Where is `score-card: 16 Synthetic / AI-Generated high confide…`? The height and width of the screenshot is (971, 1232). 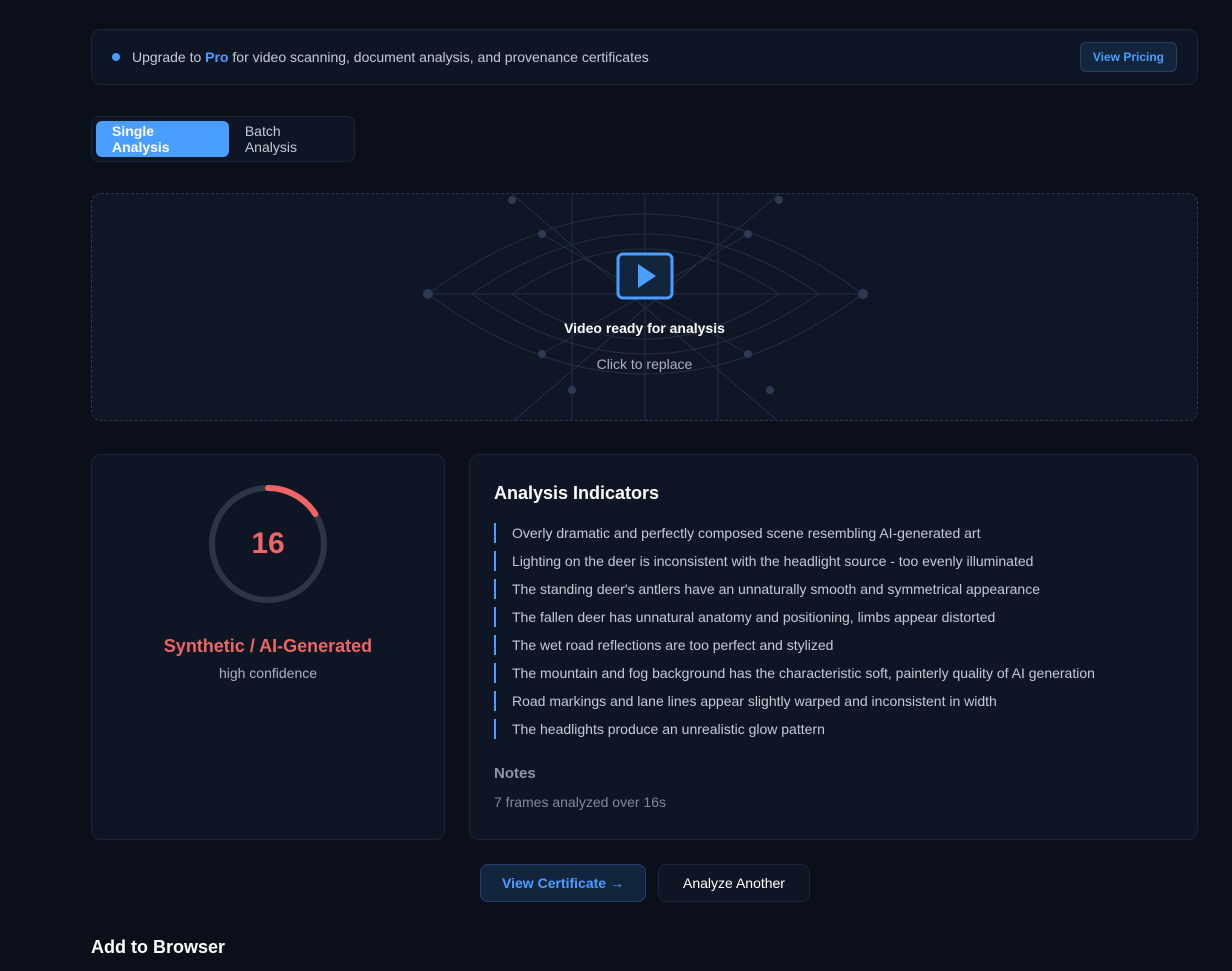 score-card: 16 Synthetic / AI-Generated high confide… is located at coordinates (268, 647).